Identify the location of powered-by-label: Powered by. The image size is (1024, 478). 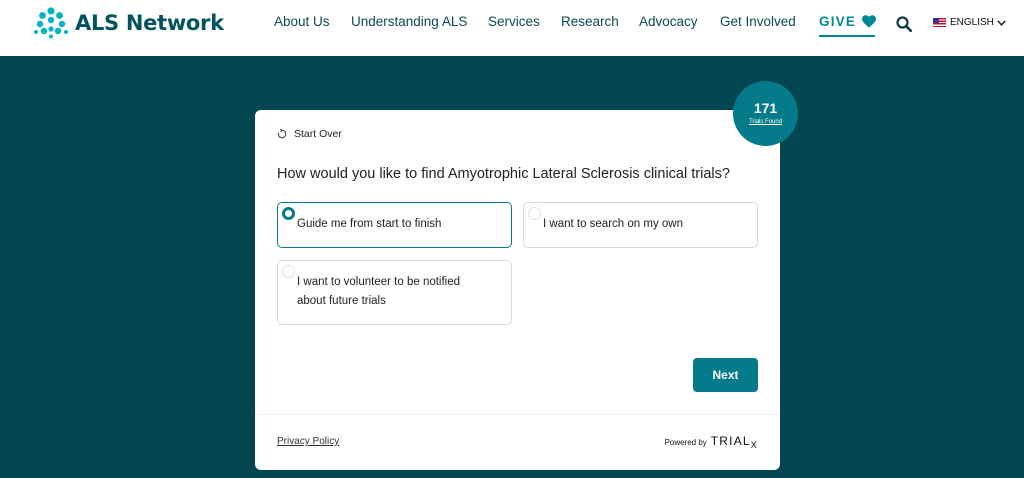
(685, 442).